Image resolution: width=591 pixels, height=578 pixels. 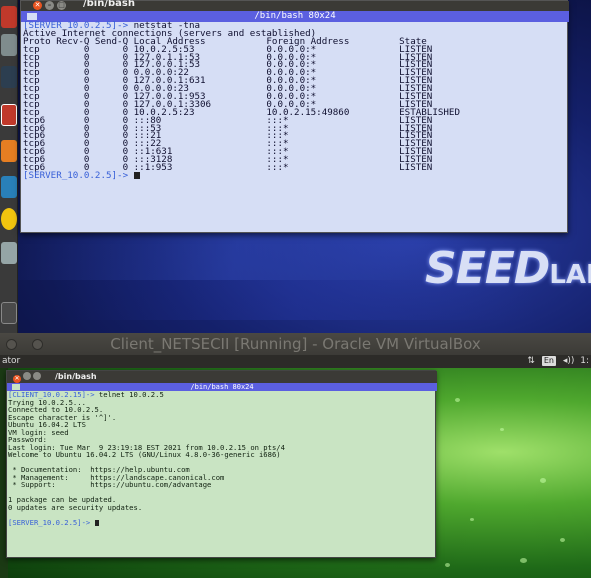 I want to click on terminal-line: * Support: https://ubuntu.com/advantage, so click(x=222, y=485).